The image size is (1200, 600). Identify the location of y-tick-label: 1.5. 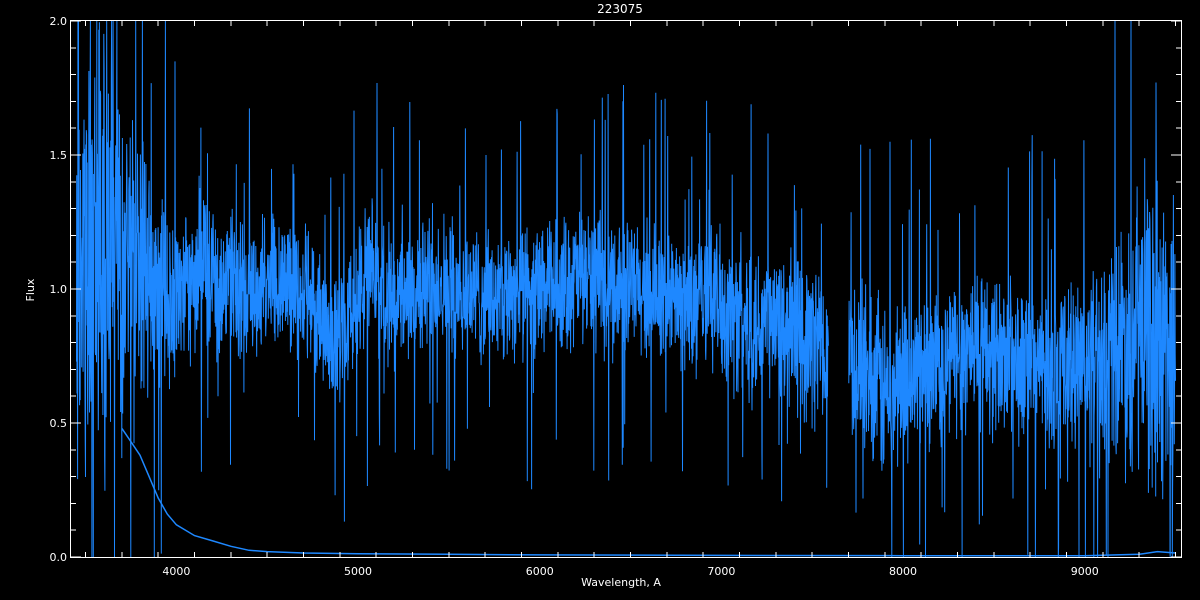
(59, 155).